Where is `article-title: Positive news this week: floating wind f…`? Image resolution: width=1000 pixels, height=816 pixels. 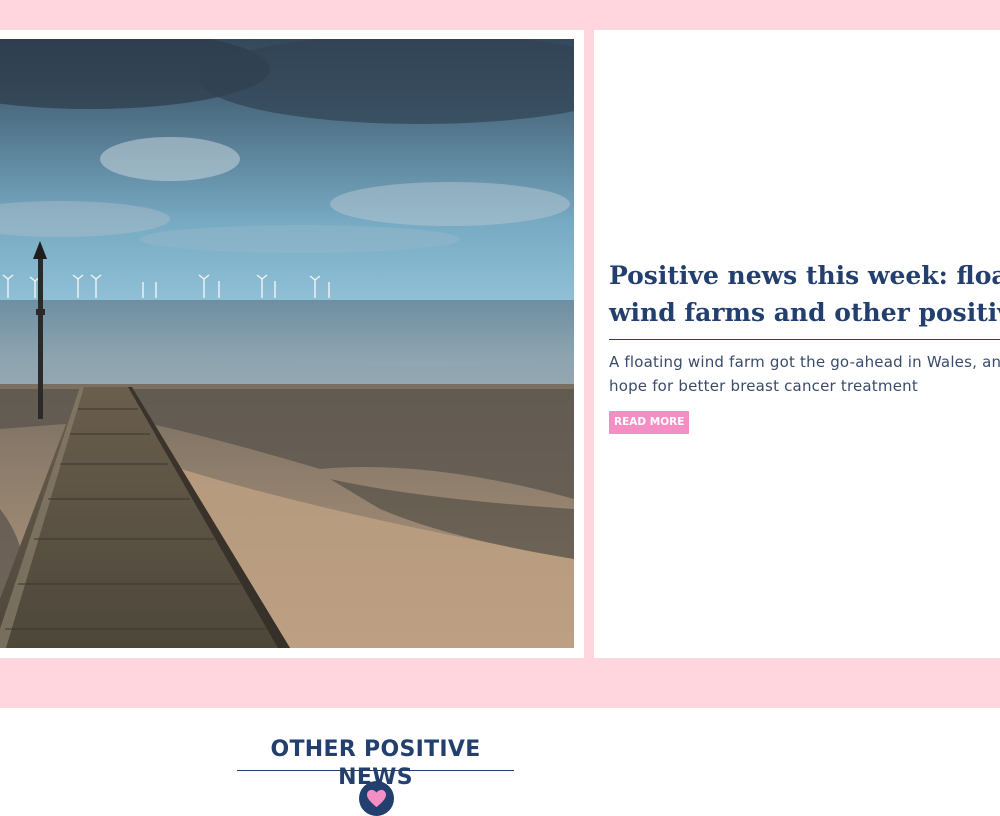
article-title: Positive news this week: floating wind f… is located at coordinates (804, 294).